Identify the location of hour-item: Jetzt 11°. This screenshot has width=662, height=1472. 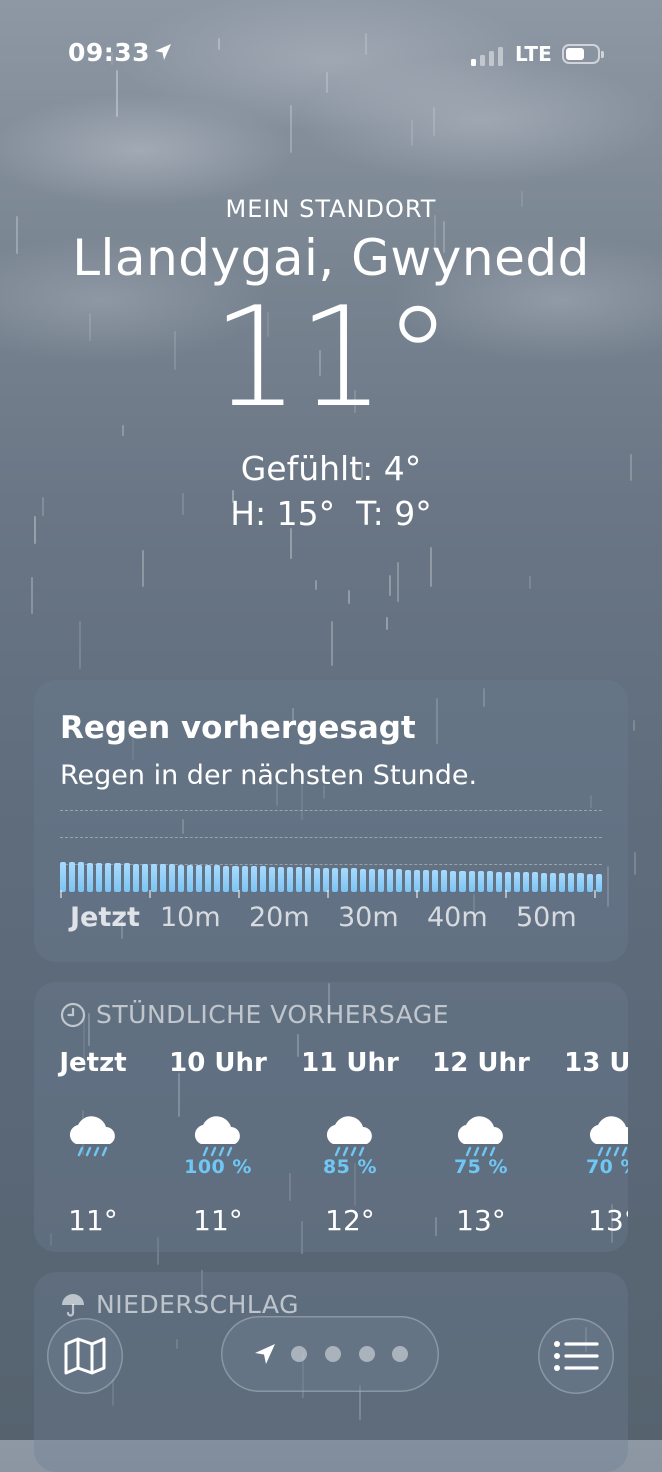
(93, 1142).